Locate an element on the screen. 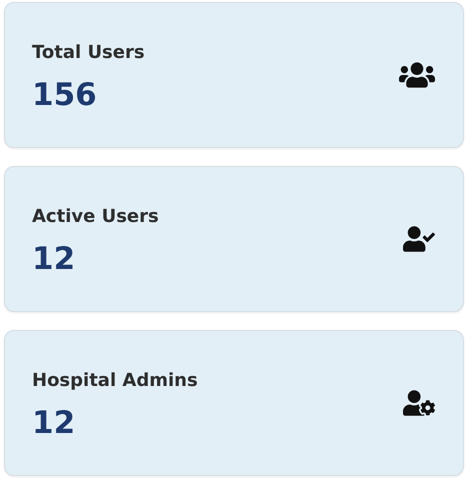  card-title: Active Users is located at coordinates (95, 216).